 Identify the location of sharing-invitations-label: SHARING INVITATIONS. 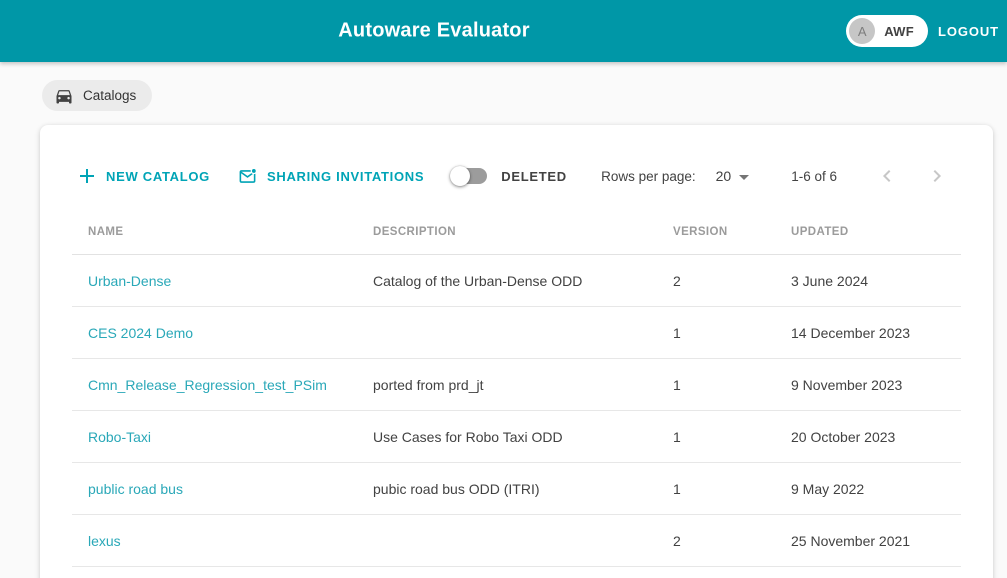
(345, 176).